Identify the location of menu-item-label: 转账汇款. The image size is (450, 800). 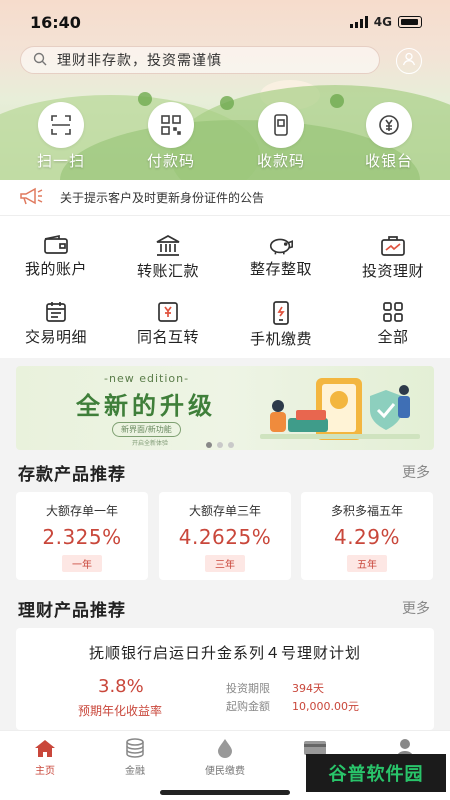
(167, 271).